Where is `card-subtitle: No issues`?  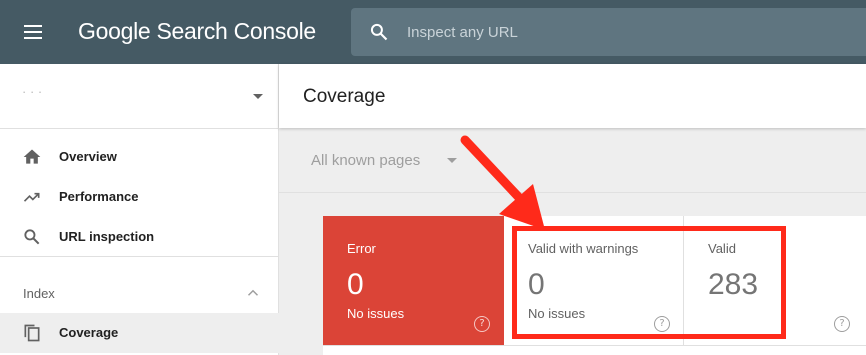 card-subtitle: No issues is located at coordinates (376, 313).